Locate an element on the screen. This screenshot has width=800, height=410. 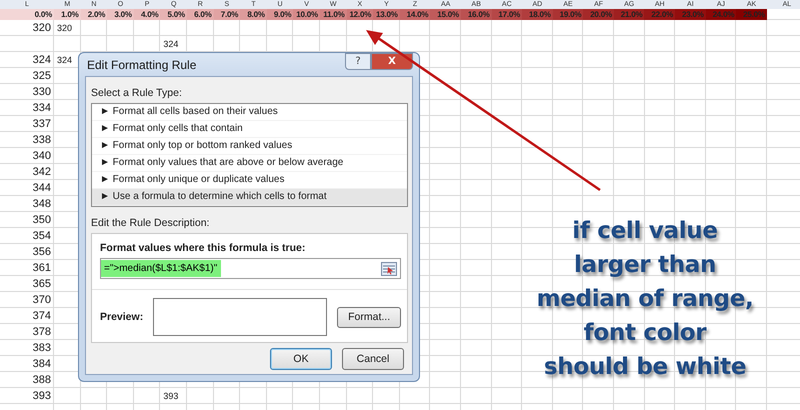
table-cell: 23.0% is located at coordinates (690, 14).